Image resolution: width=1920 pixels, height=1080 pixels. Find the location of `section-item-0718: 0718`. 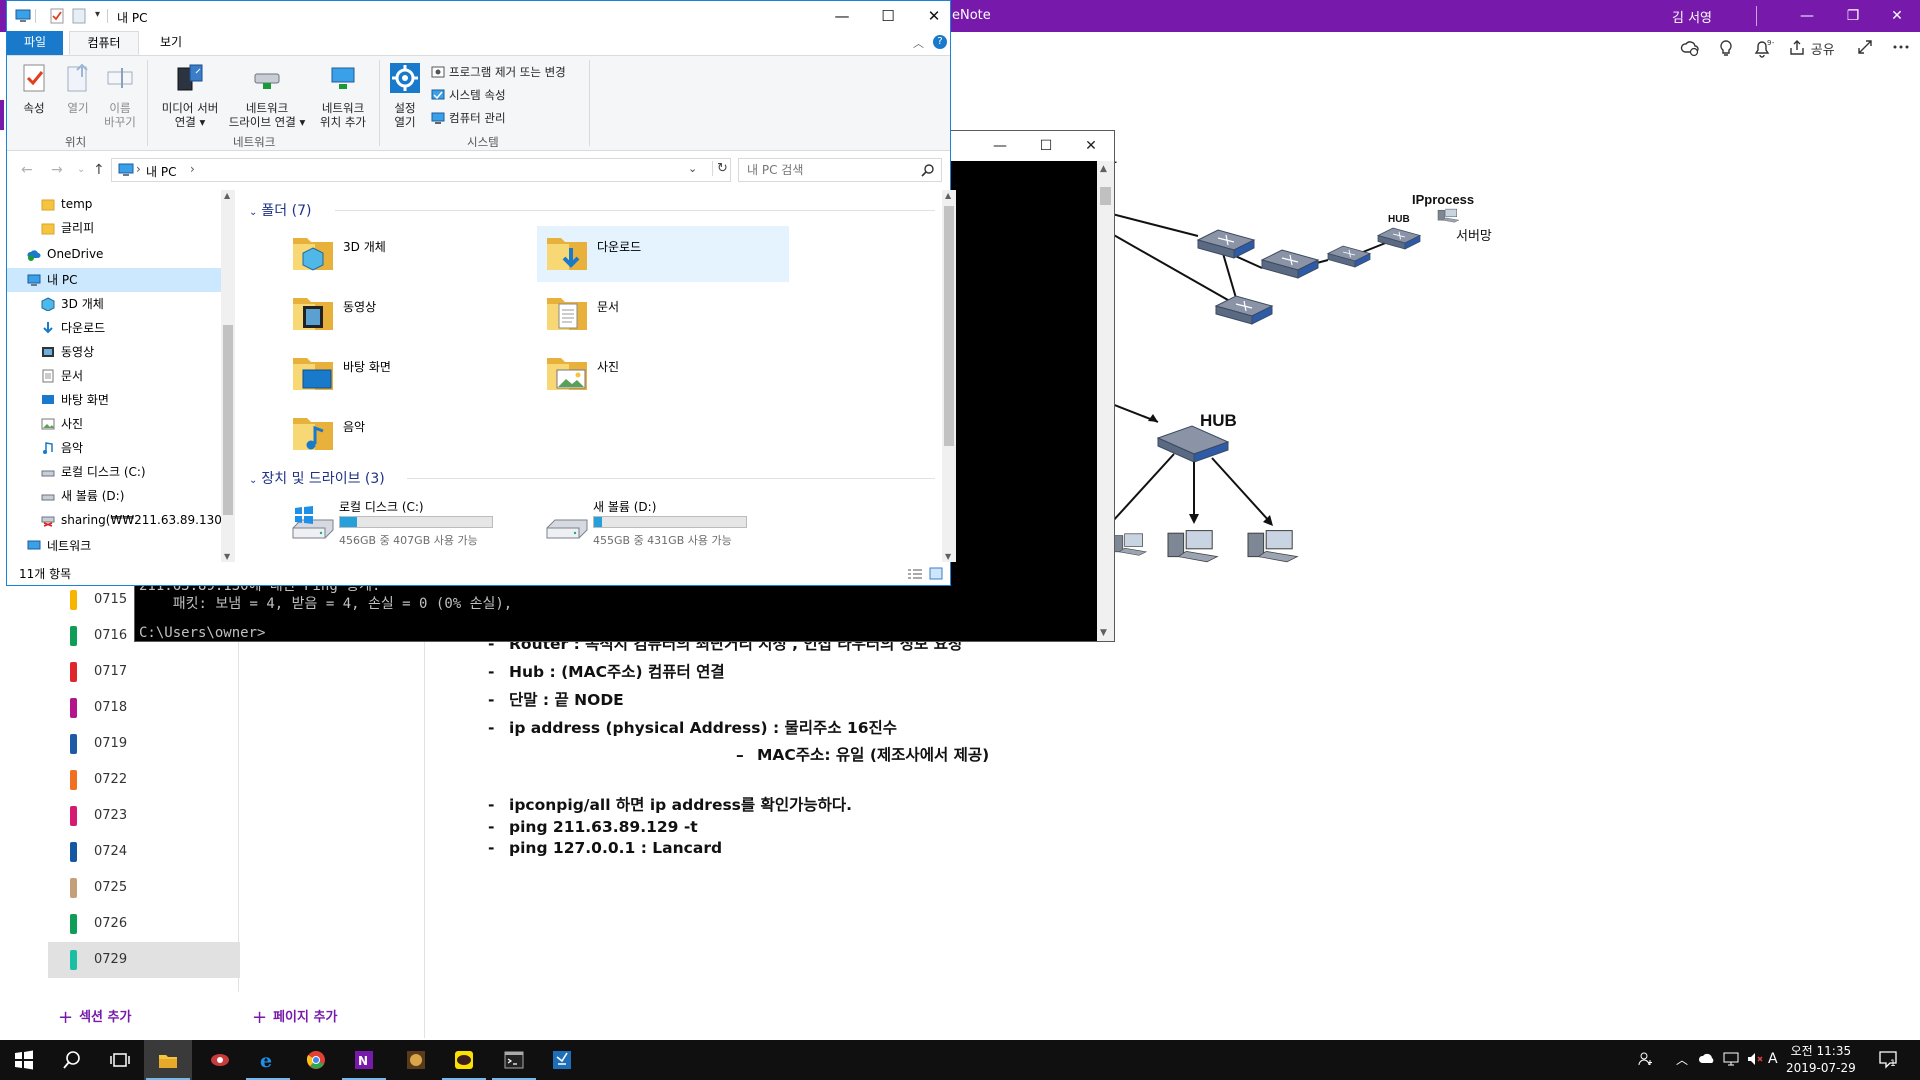

section-item-0718: 0718 is located at coordinates (144, 708).